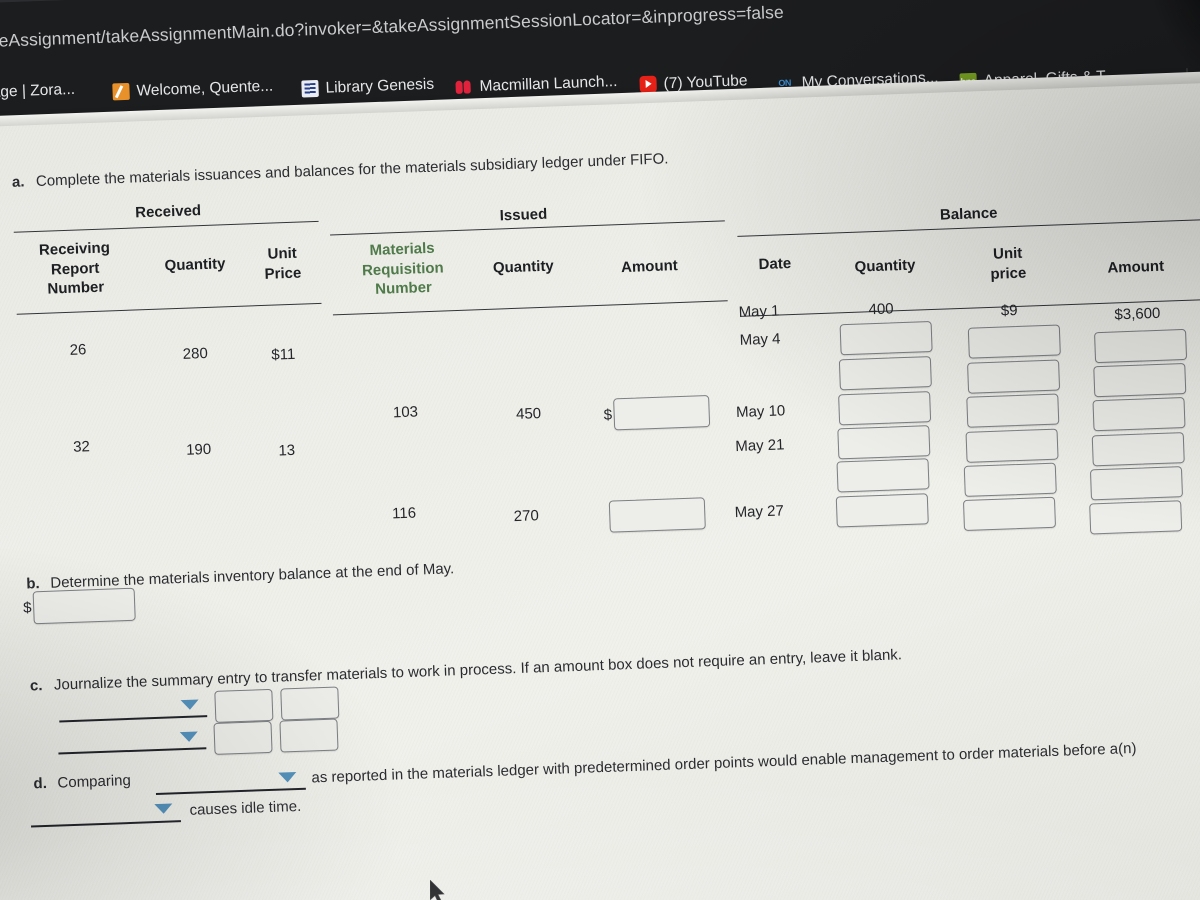  What do you see at coordinates (1136, 267) in the screenshot?
I see `col-header-balance-amount: Amount` at bounding box center [1136, 267].